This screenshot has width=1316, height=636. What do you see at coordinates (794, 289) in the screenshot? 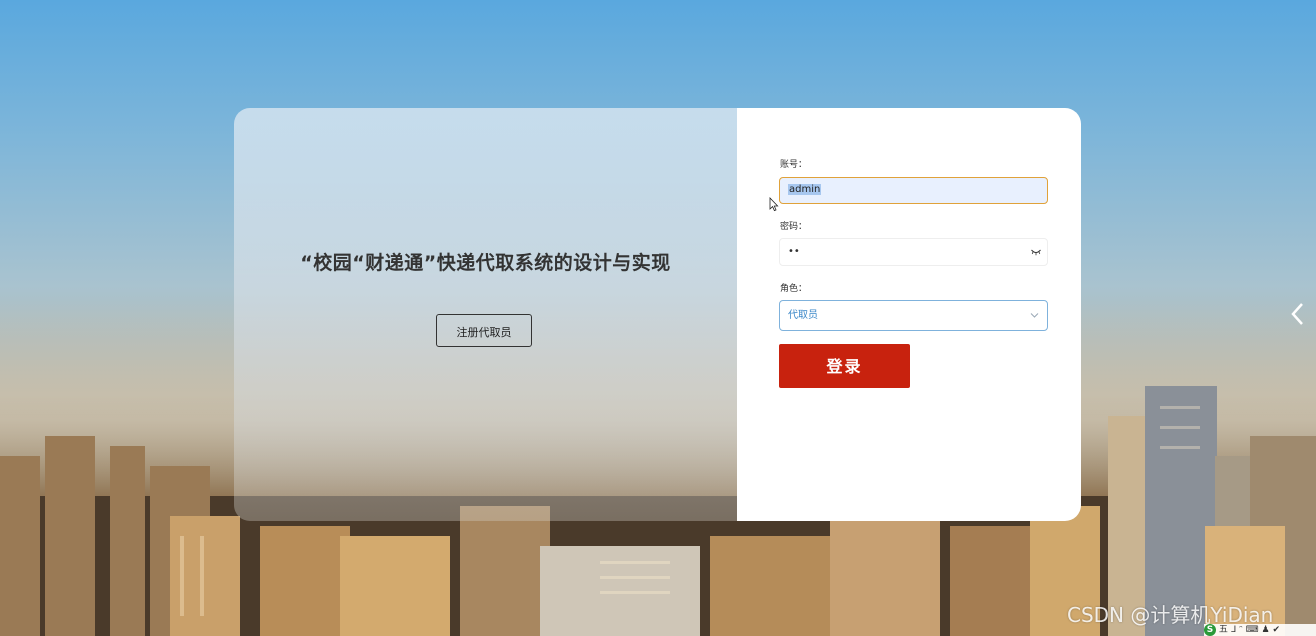
I see `role-label: 角色：` at bounding box center [794, 289].